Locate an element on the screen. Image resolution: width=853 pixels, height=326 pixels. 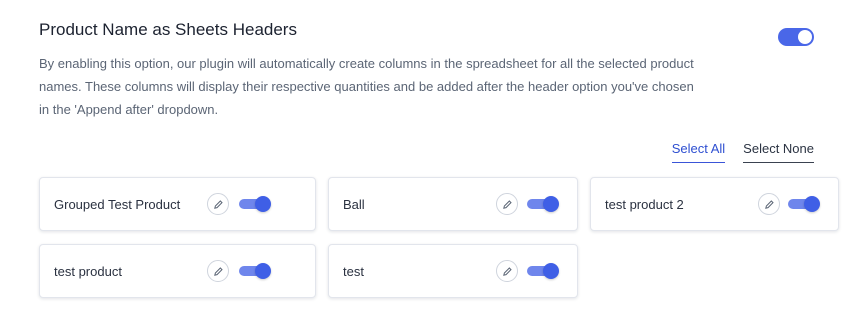
product-card: test is located at coordinates (453, 271).